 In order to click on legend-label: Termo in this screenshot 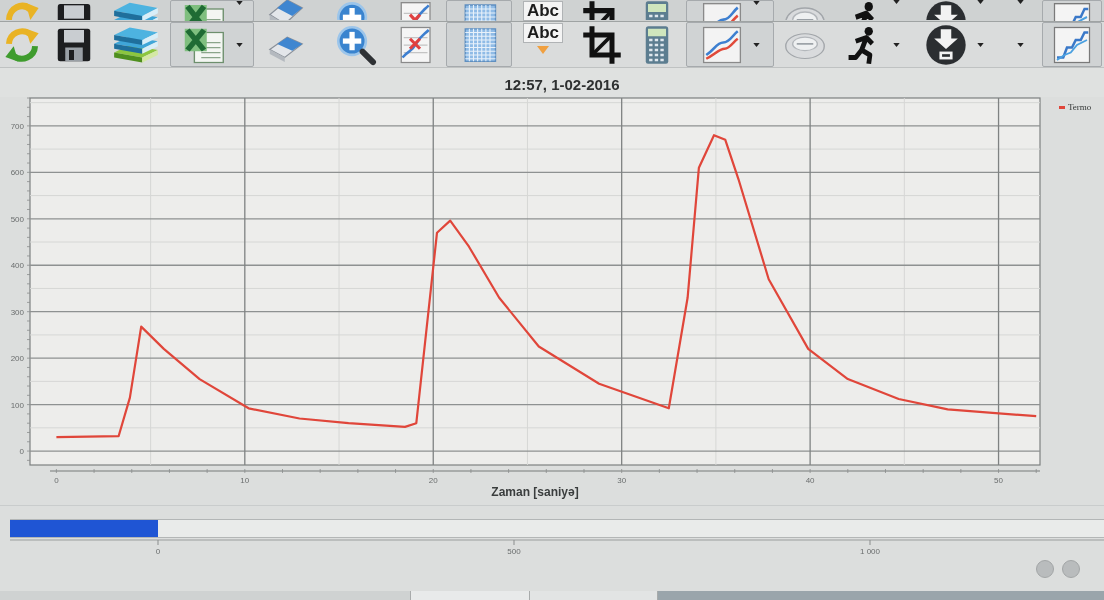, I will do `click(1080, 107)`.